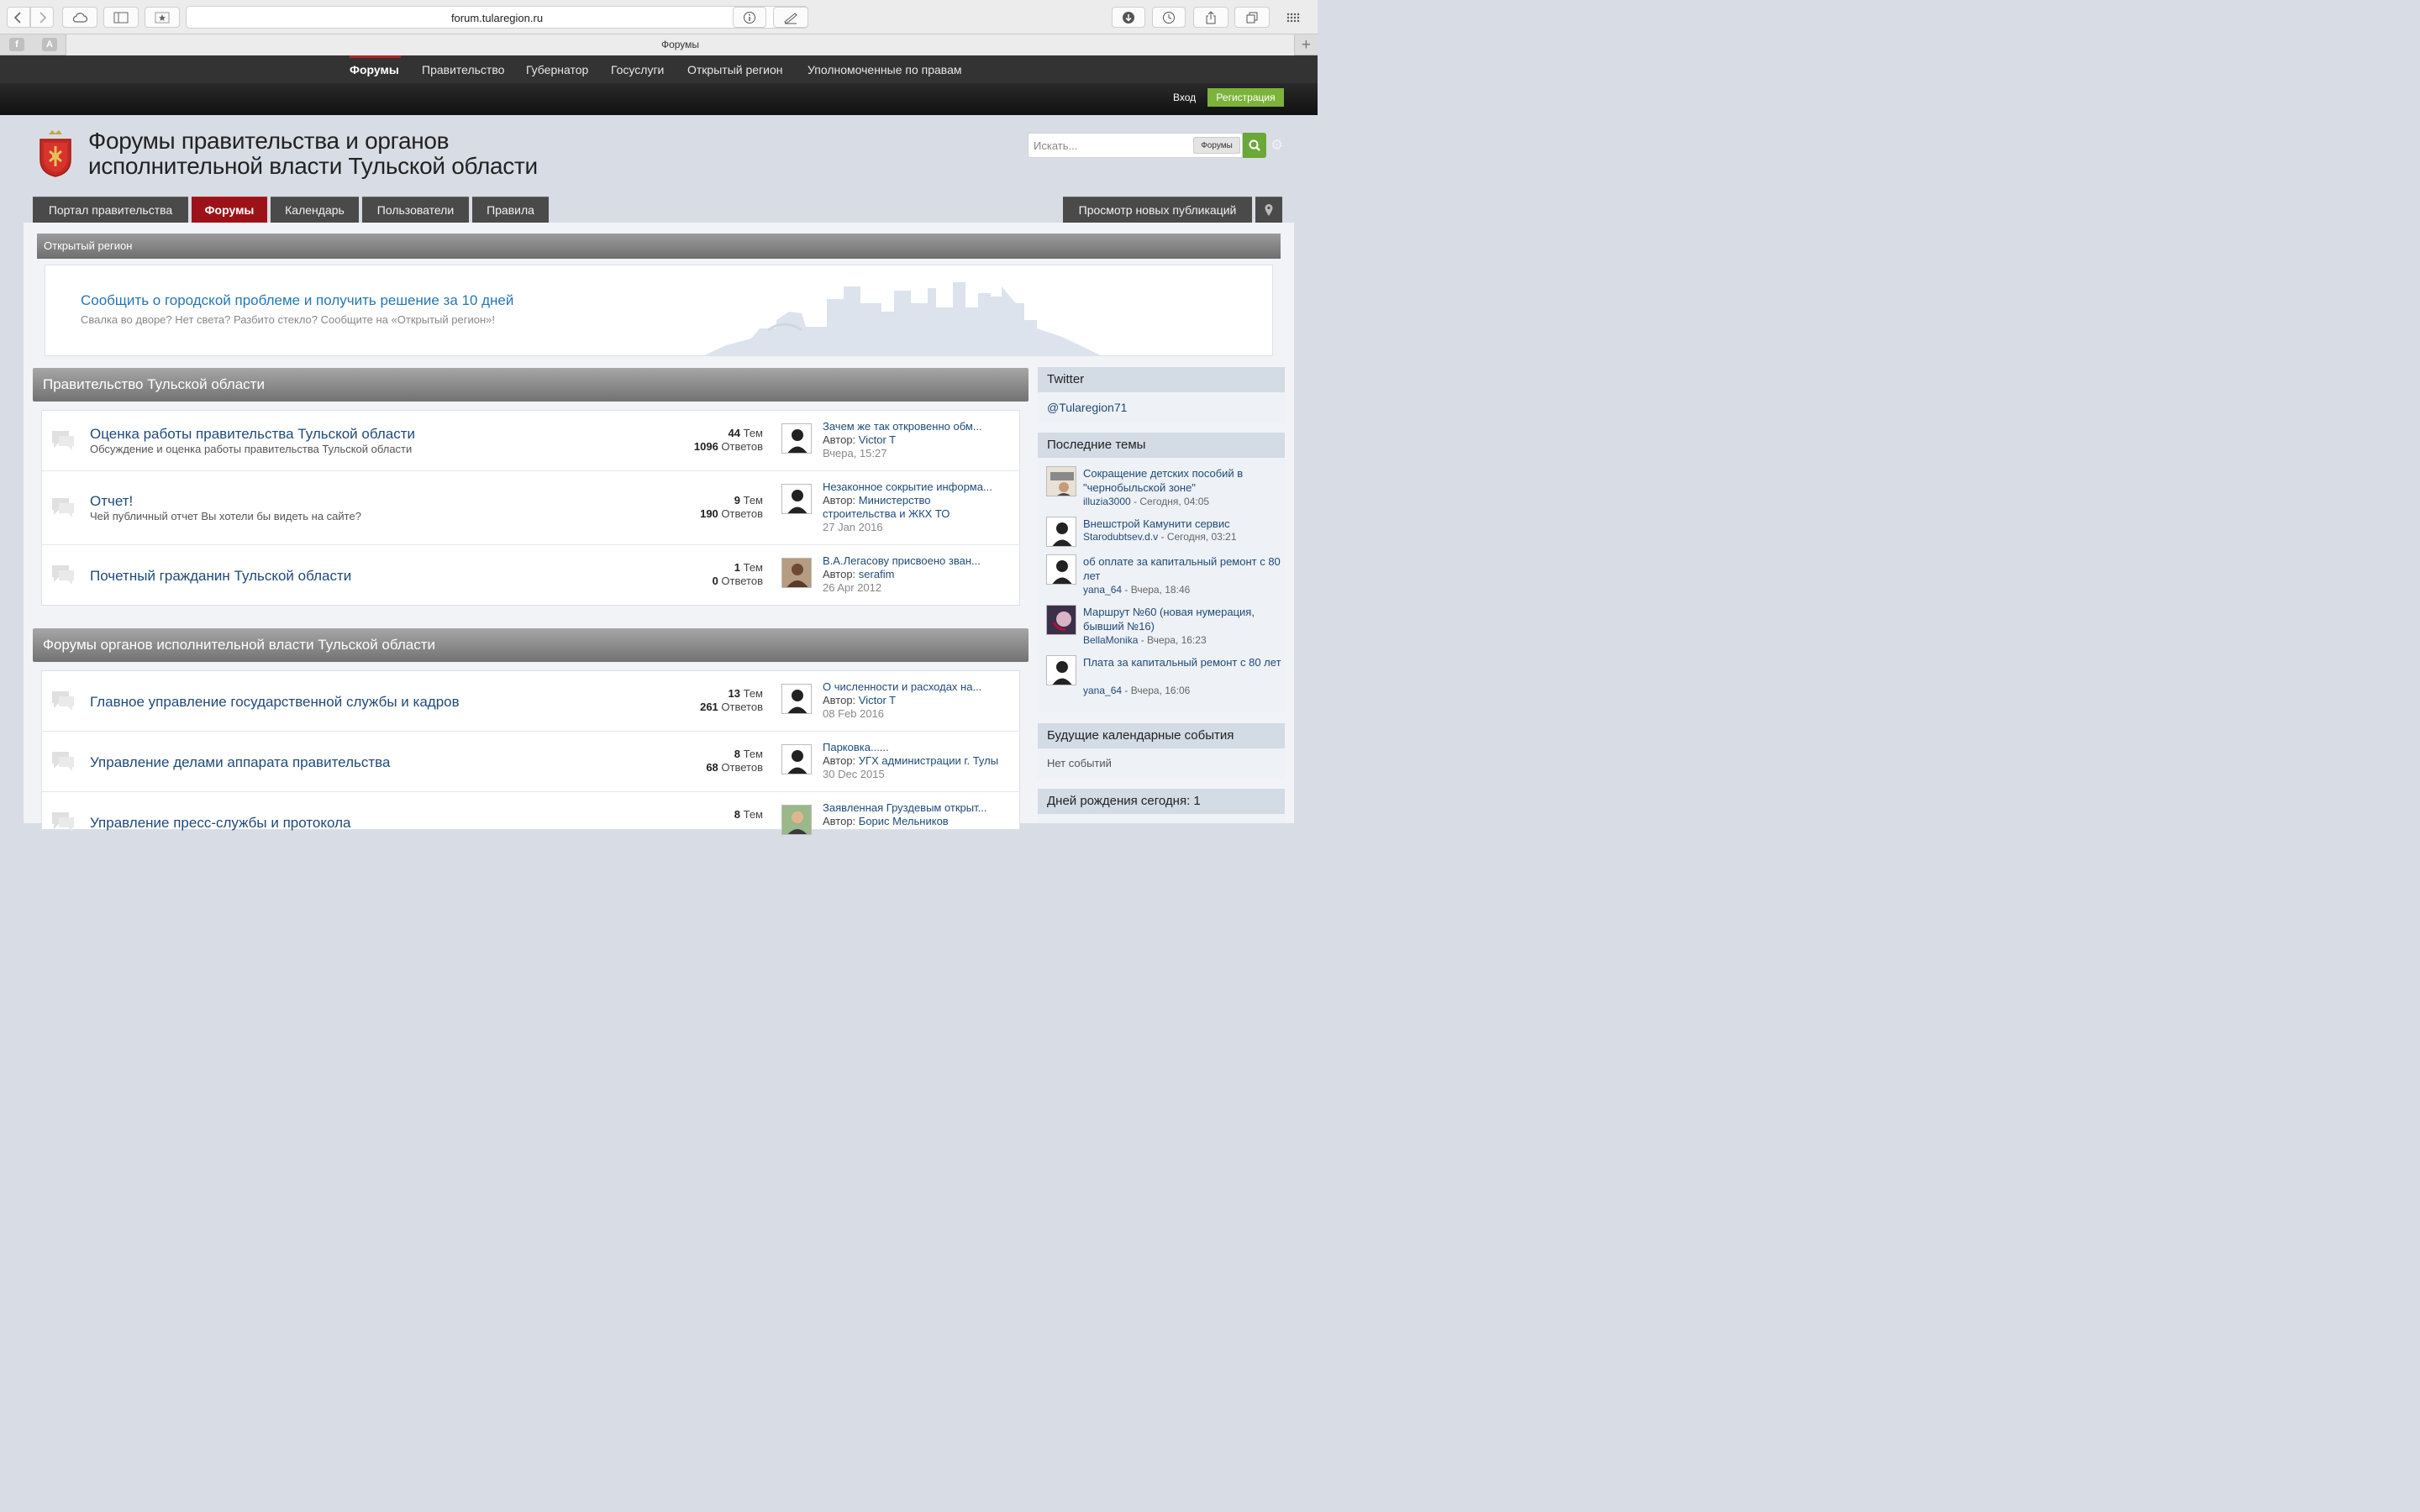  Describe the element at coordinates (110, 210) in the screenshot. I see `tab-government-portal: Портал правительства` at that location.